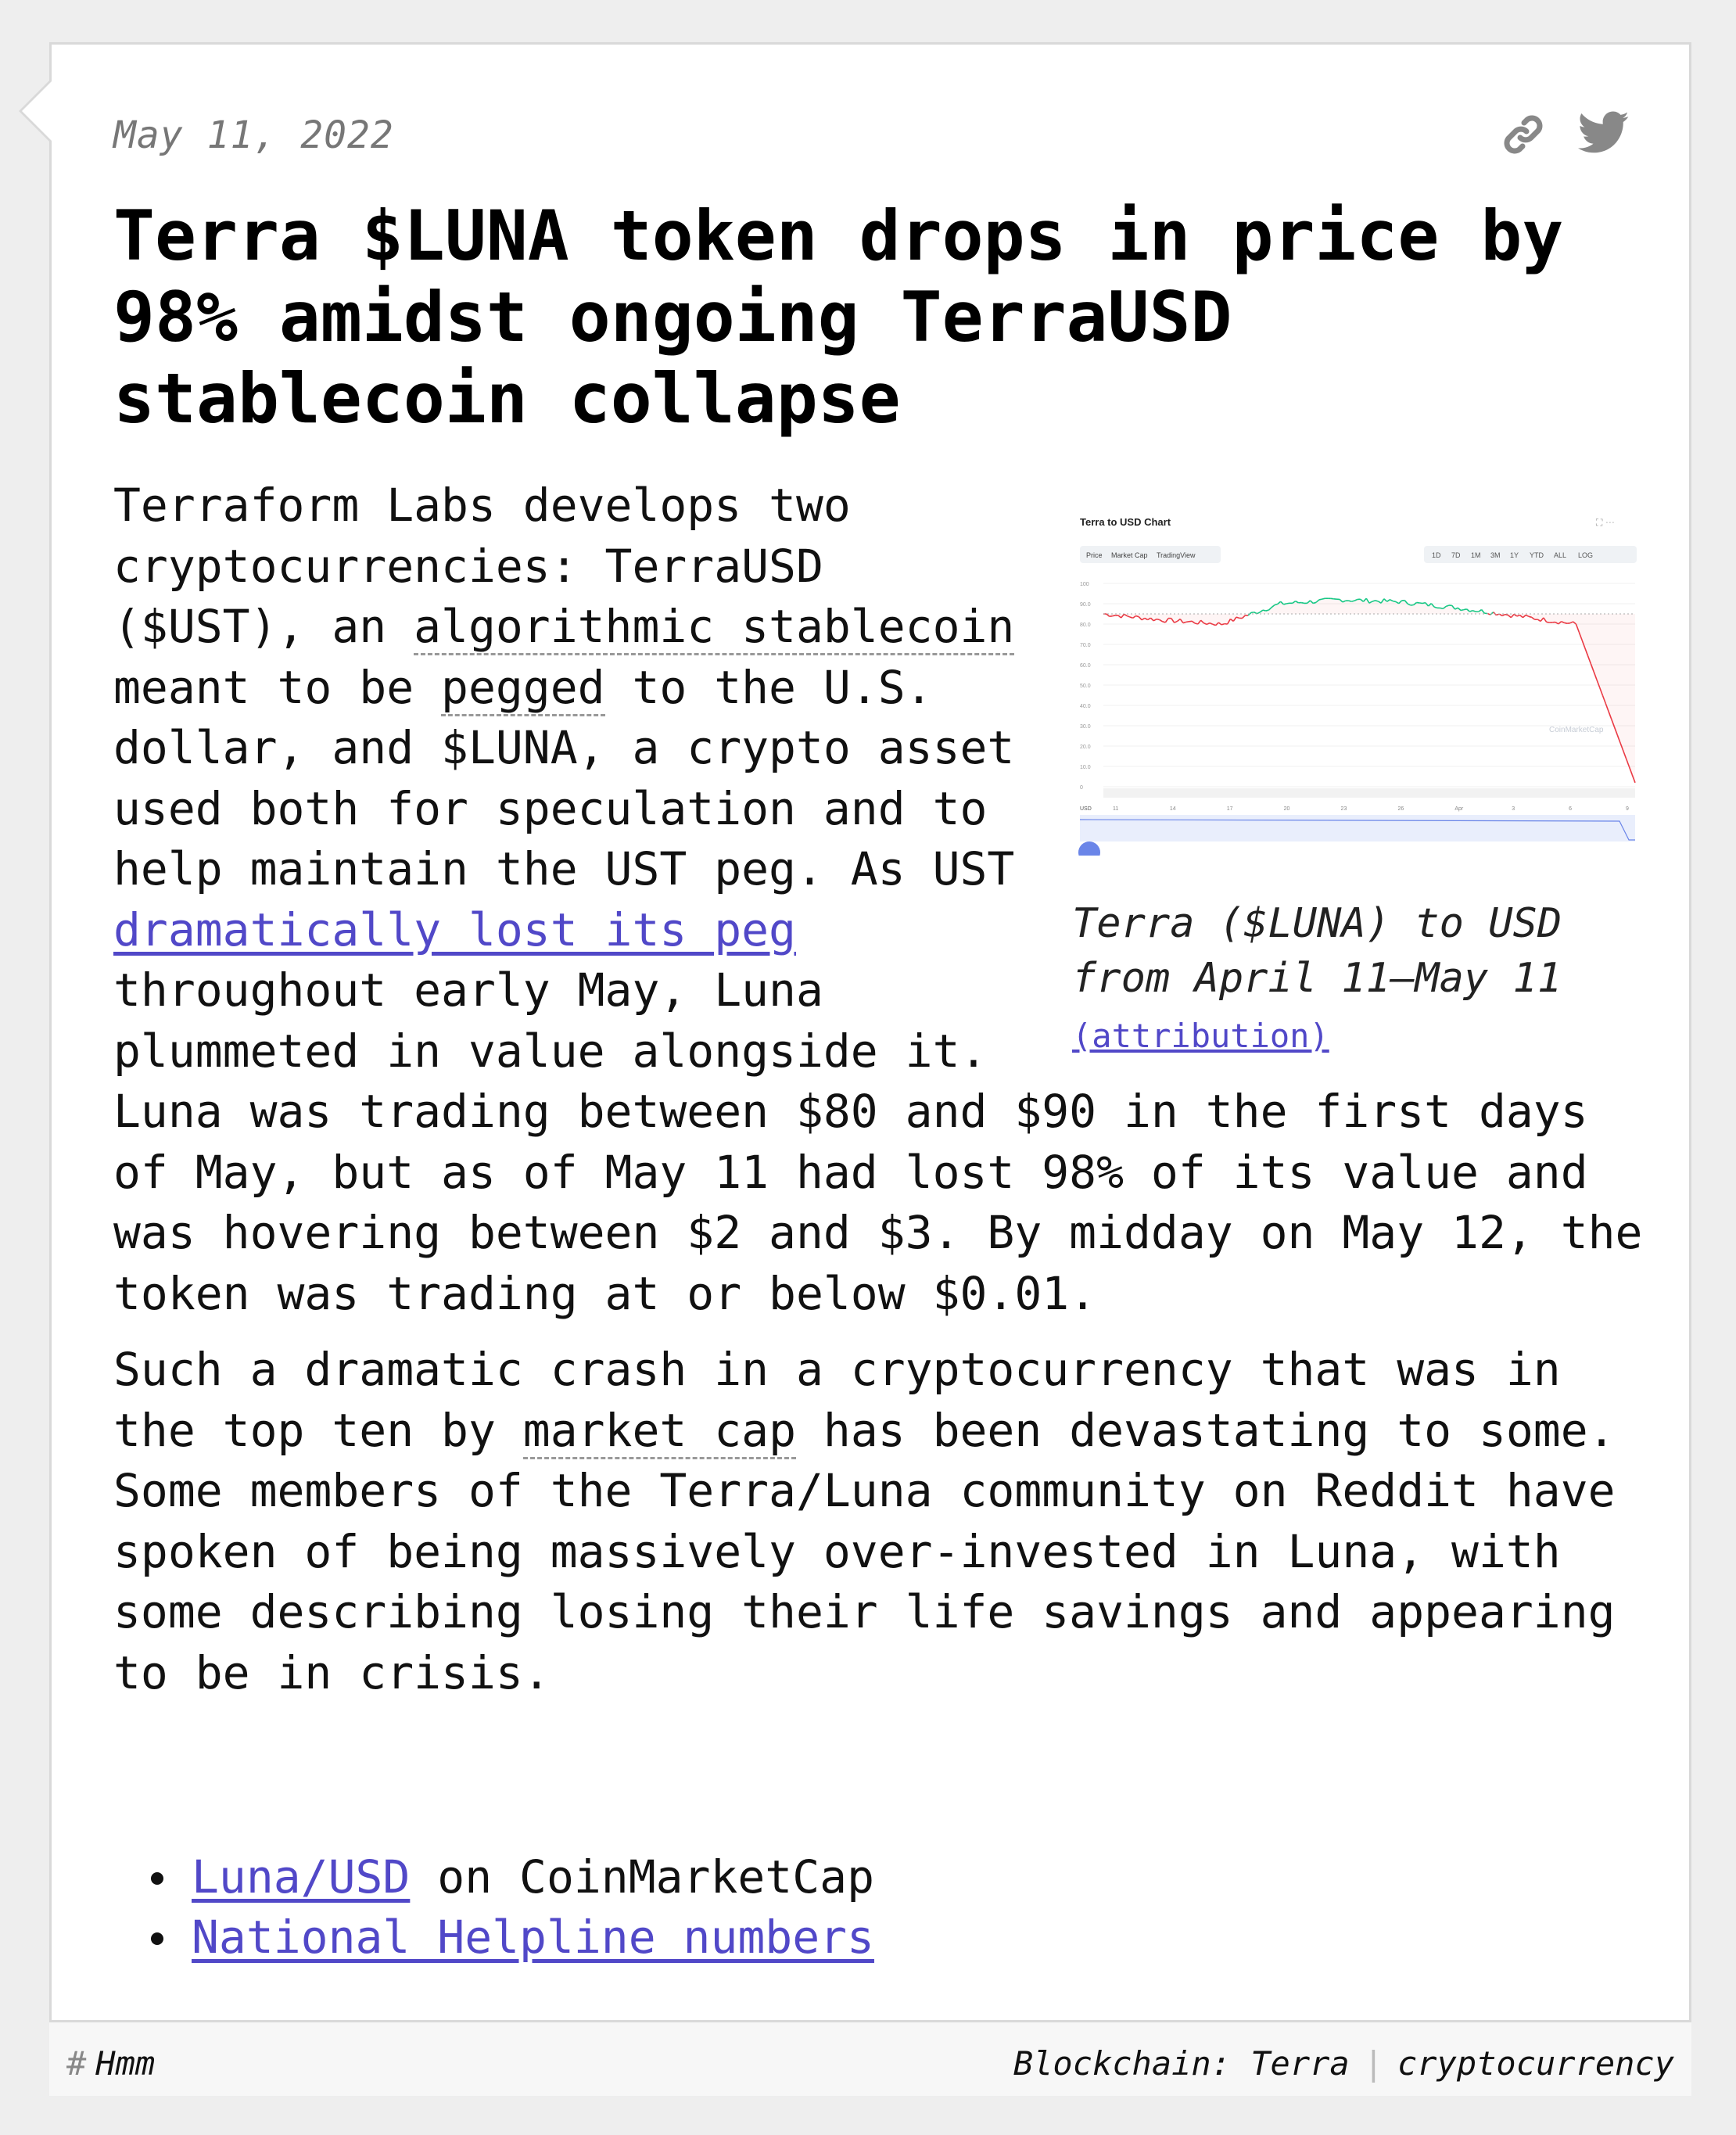  Describe the element at coordinates (533, 1937) in the screenshot. I see `helpline-link: National Helpline numbers` at that location.